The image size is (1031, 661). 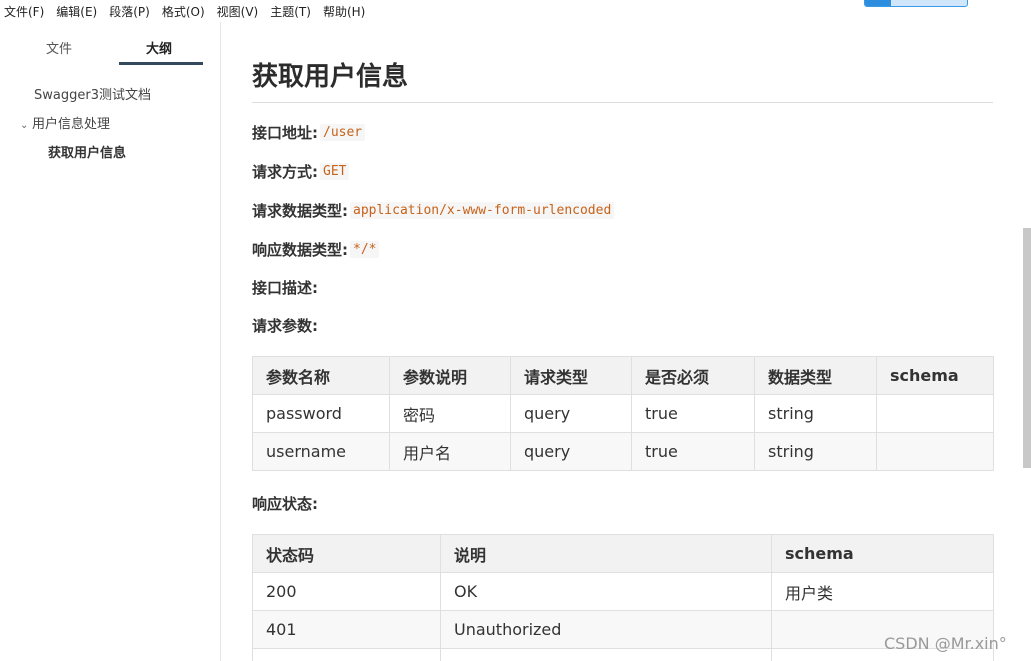 I want to click on sidebar-tabs: 文件 大纲, so click(x=110, y=49).